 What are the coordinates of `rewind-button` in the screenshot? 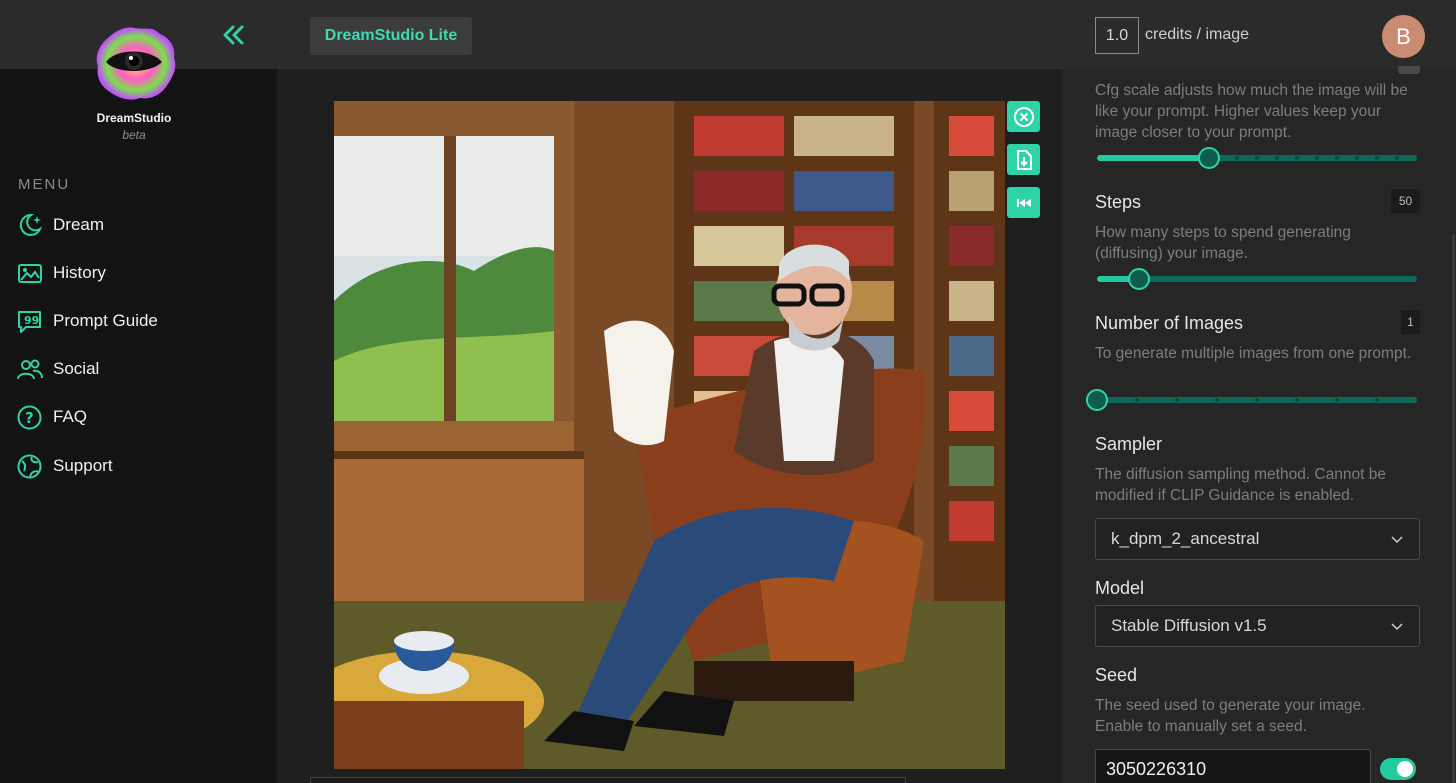 It's located at (1023, 202).